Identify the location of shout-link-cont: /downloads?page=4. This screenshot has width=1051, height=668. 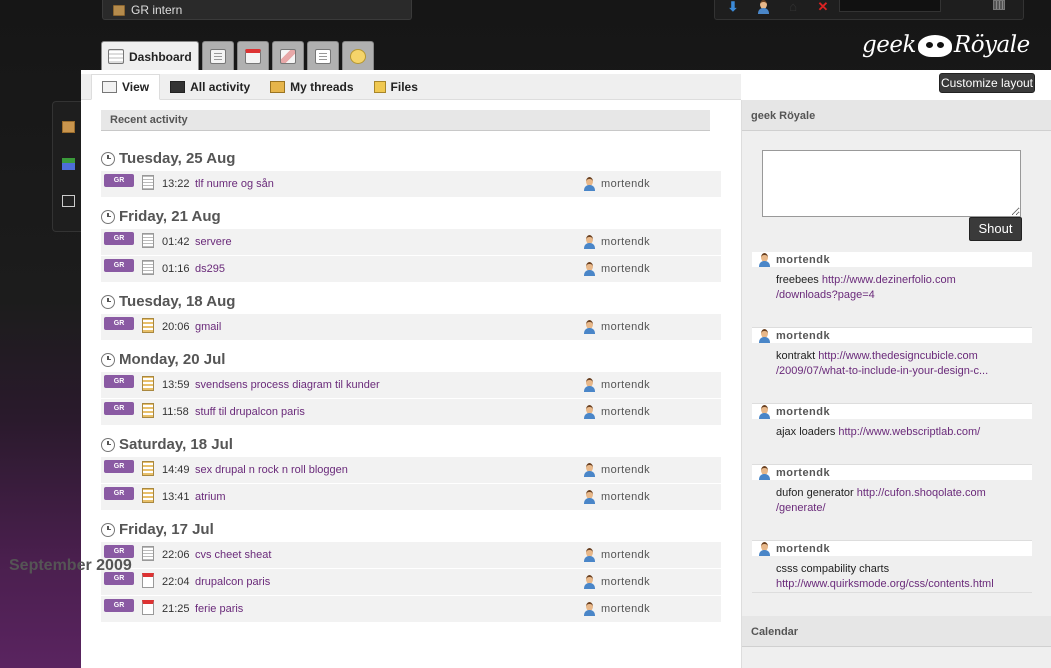
(825, 295).